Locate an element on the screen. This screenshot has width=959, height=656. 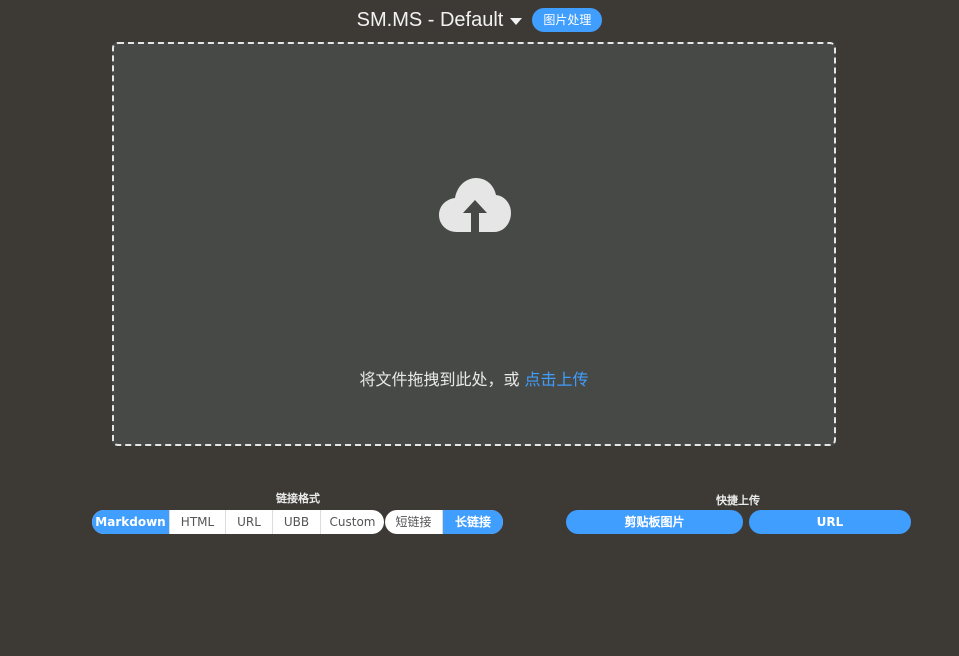
click-upload-link: 点击上传 is located at coordinates (557, 379).